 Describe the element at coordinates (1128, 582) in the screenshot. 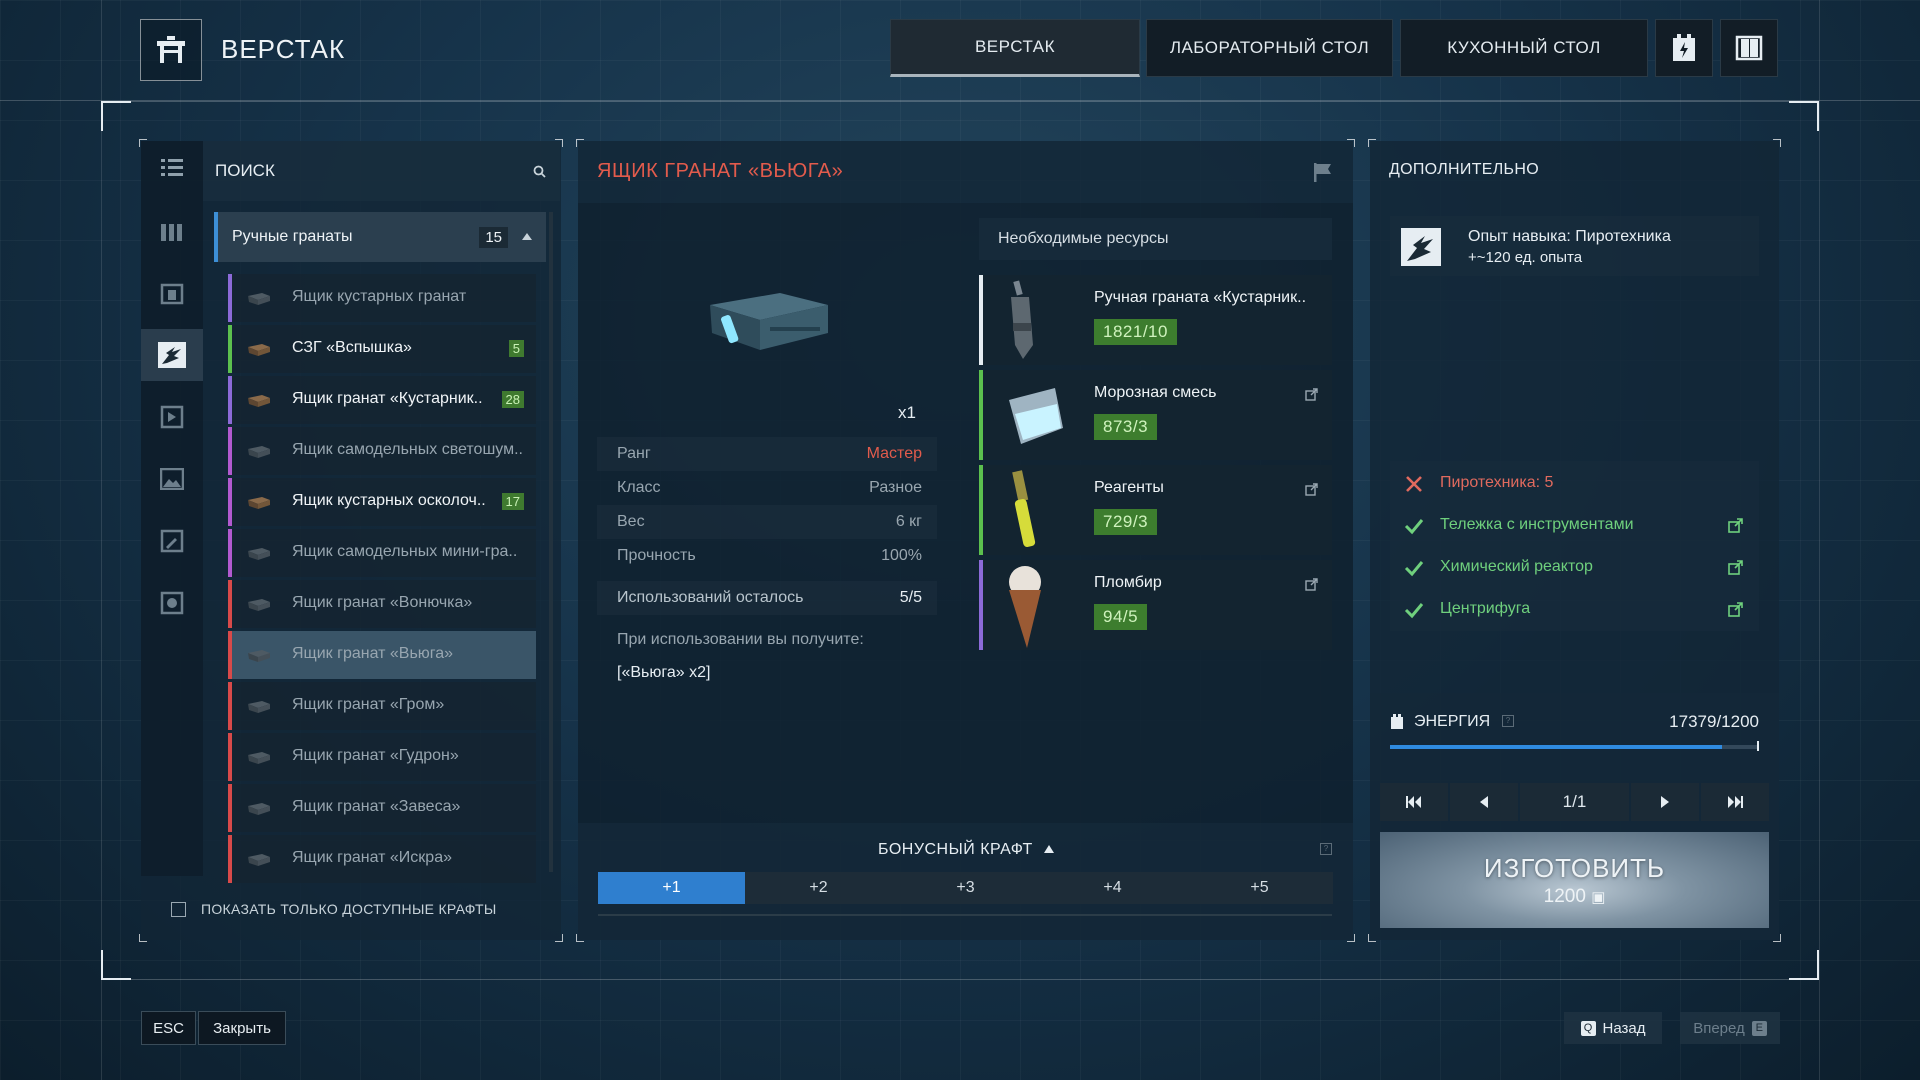

I see `resource-name: Пломбир` at that location.